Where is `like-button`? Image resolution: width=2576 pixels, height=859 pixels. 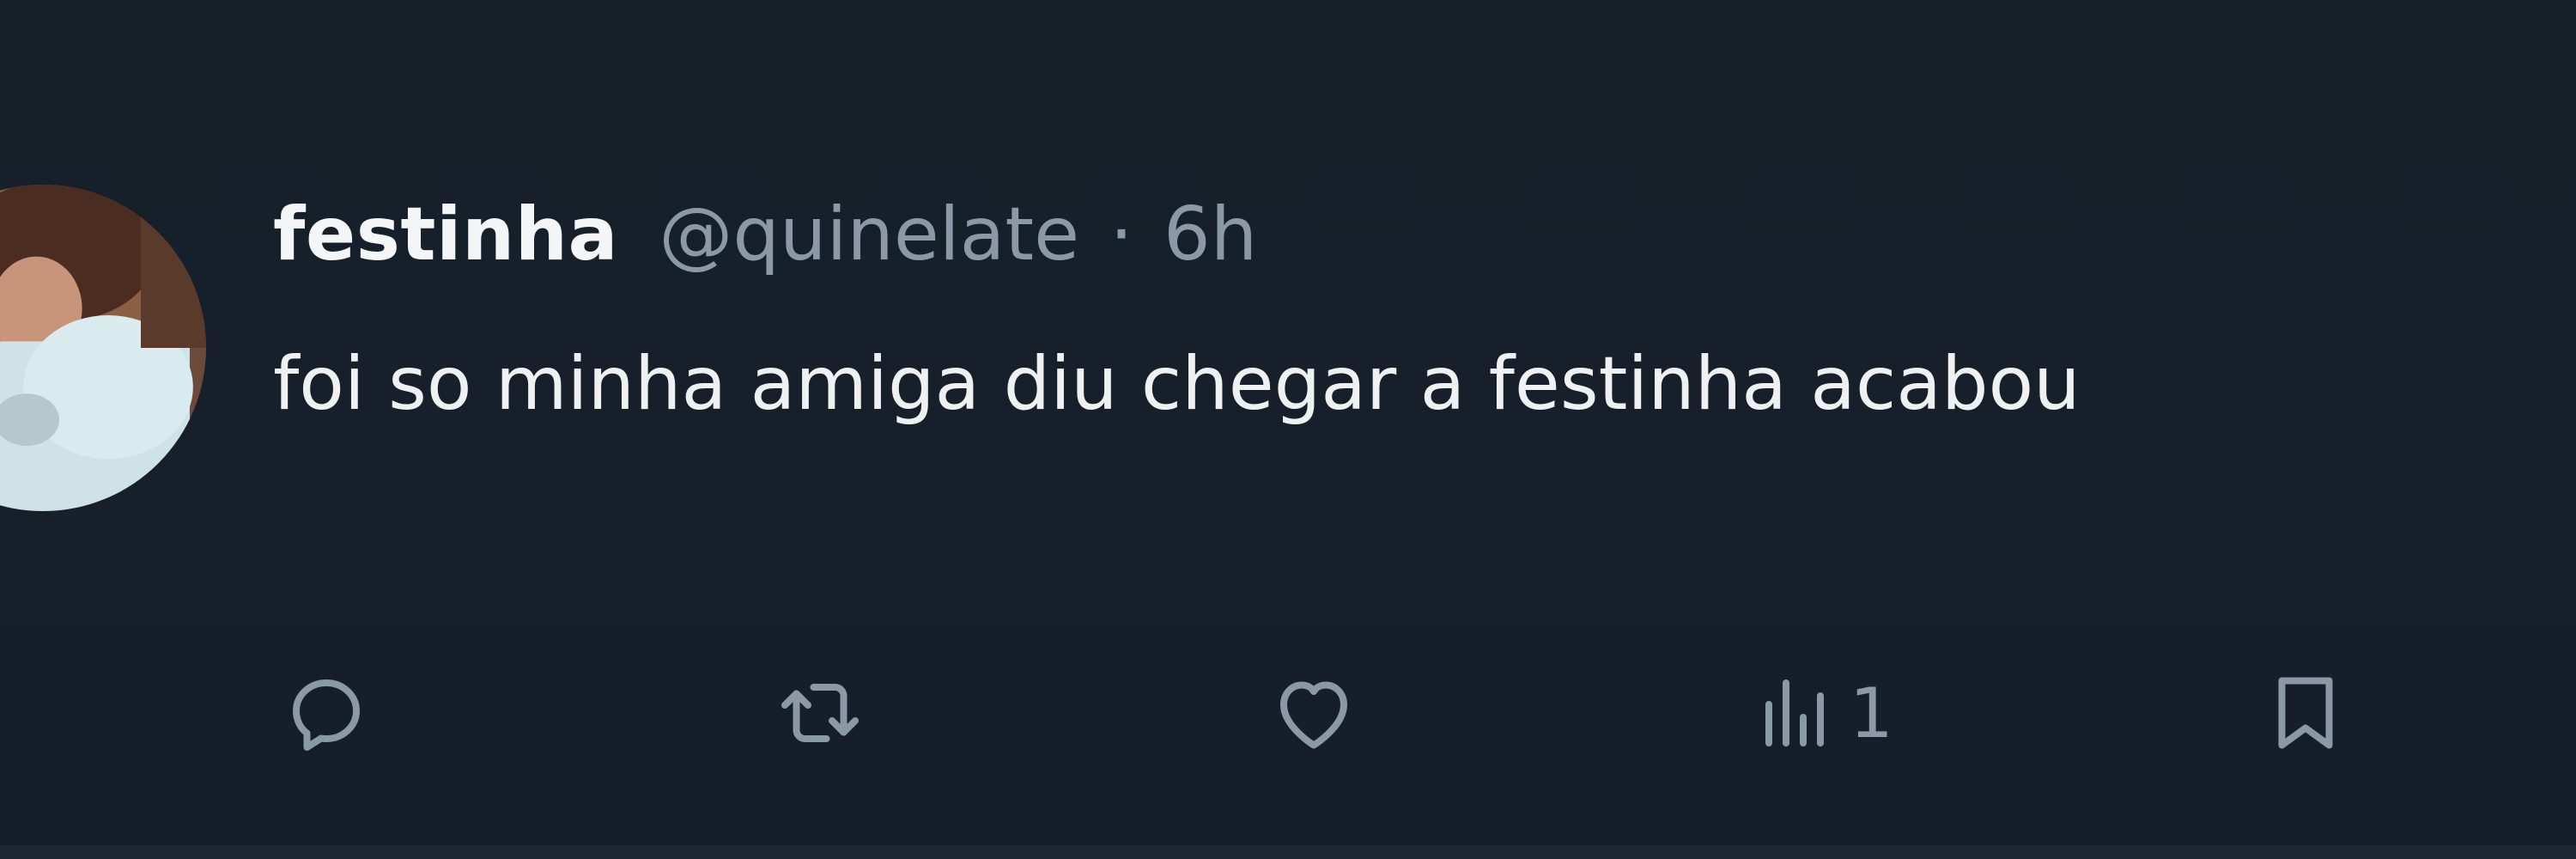
like-button is located at coordinates (1313, 713).